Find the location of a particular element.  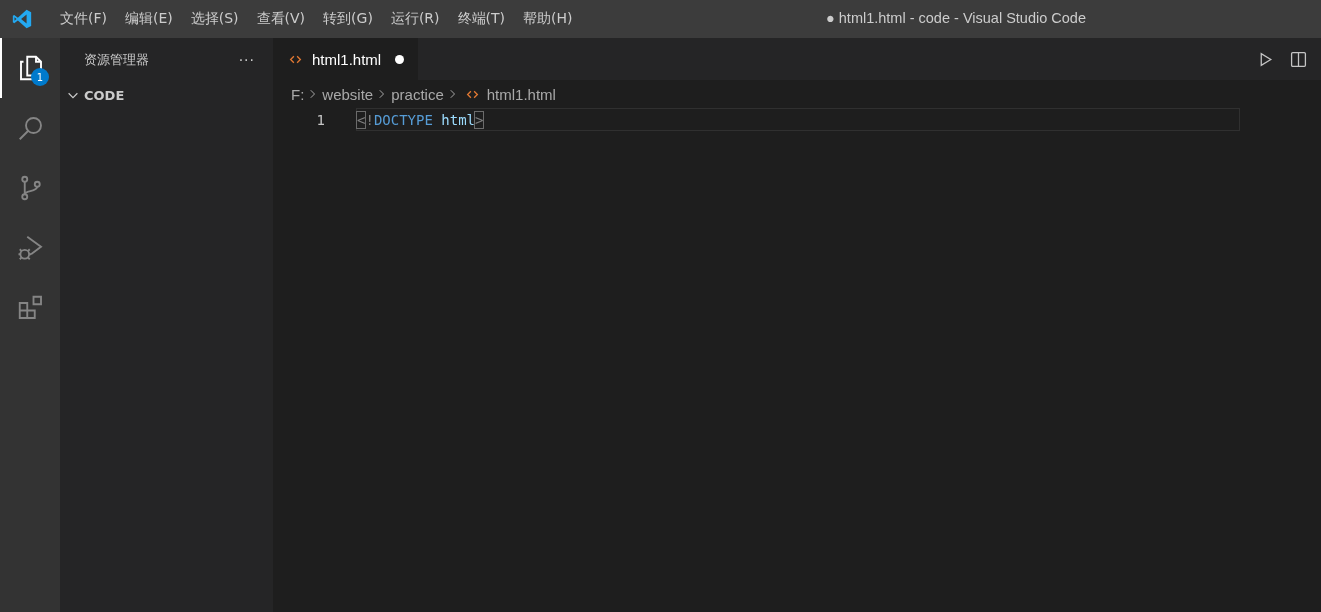

breadcrumb-item: html1.html is located at coordinates (508, 94).